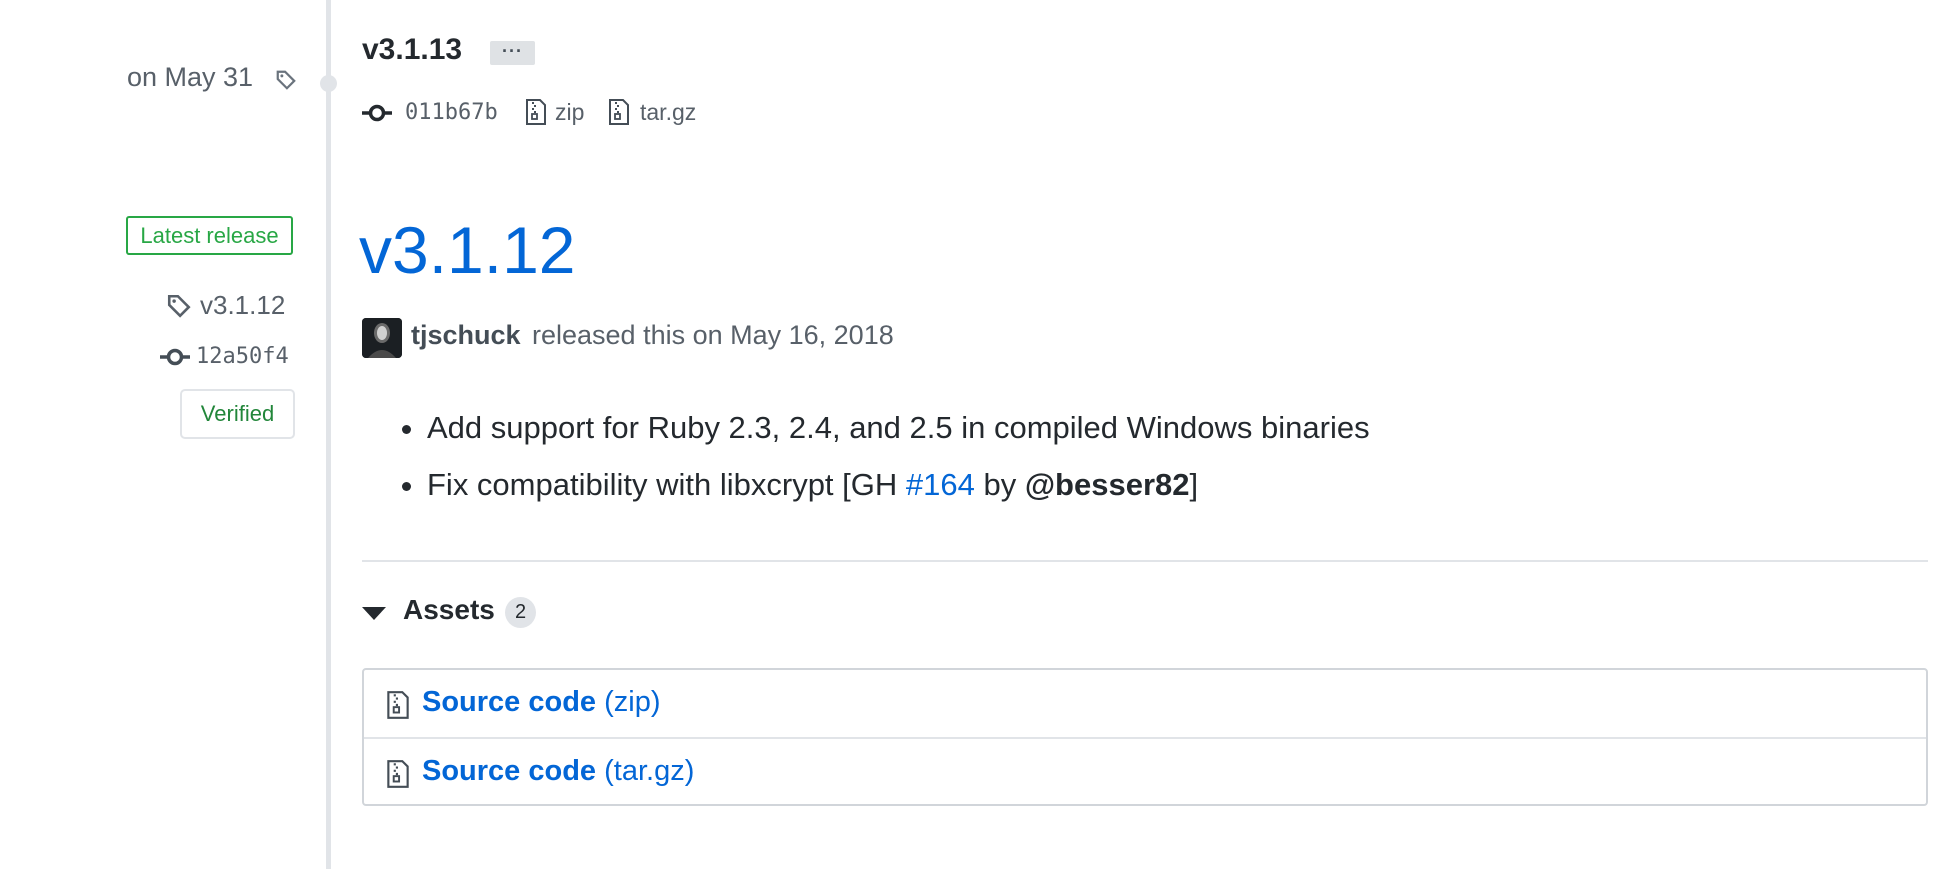 This screenshot has width=1960, height=869. I want to click on timeline-dot, so click(328, 83).